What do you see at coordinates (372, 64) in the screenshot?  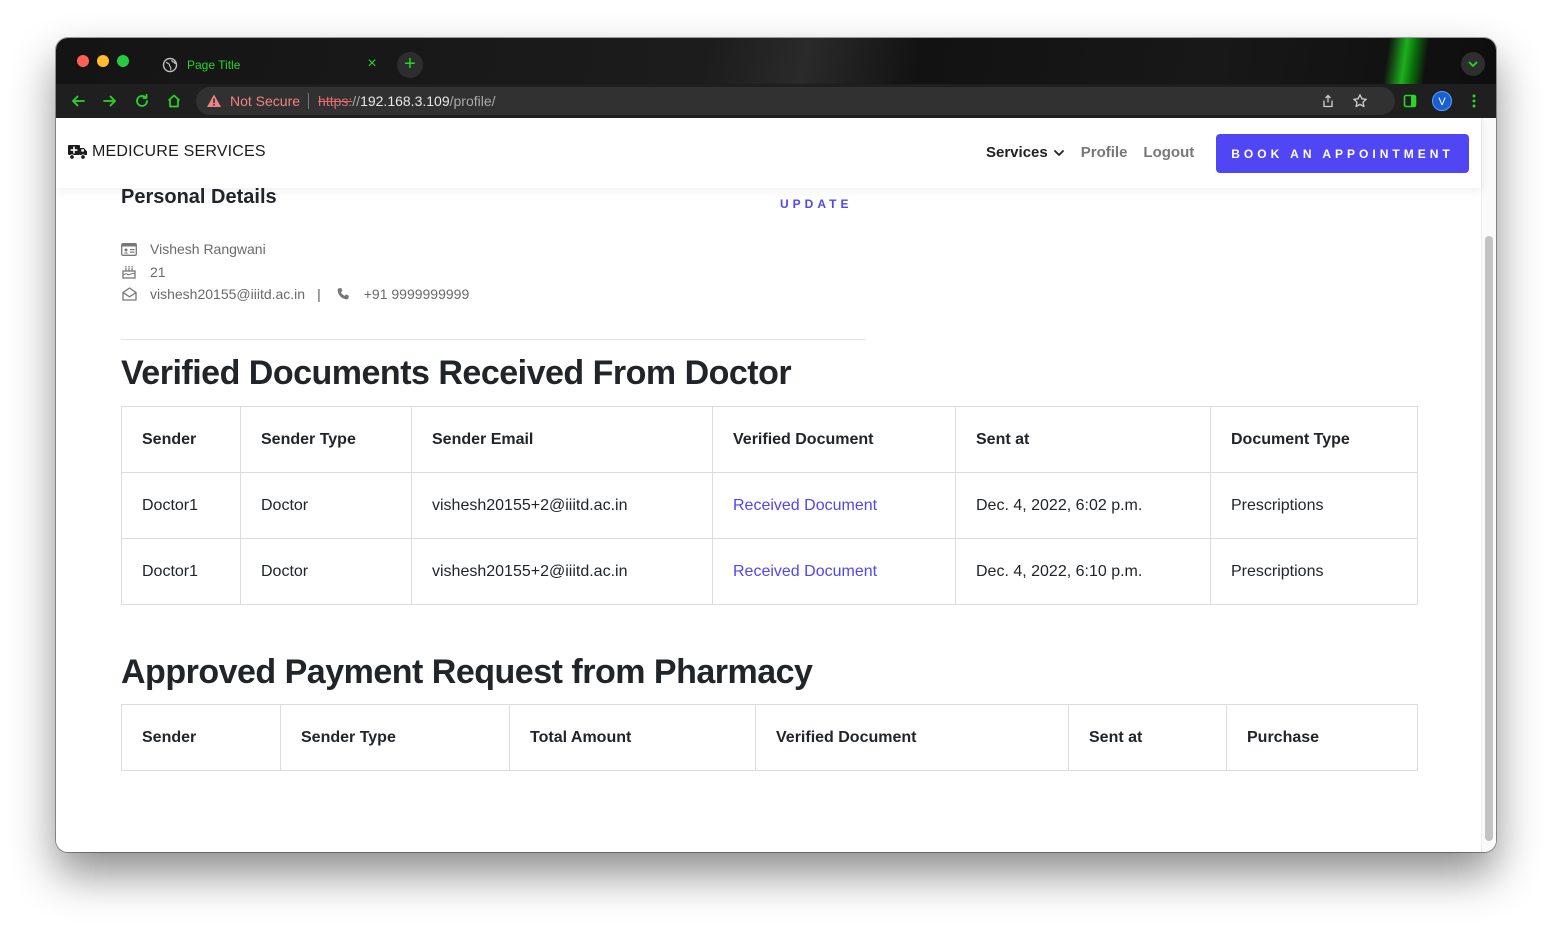 I see `tab-close-icon: ×` at bounding box center [372, 64].